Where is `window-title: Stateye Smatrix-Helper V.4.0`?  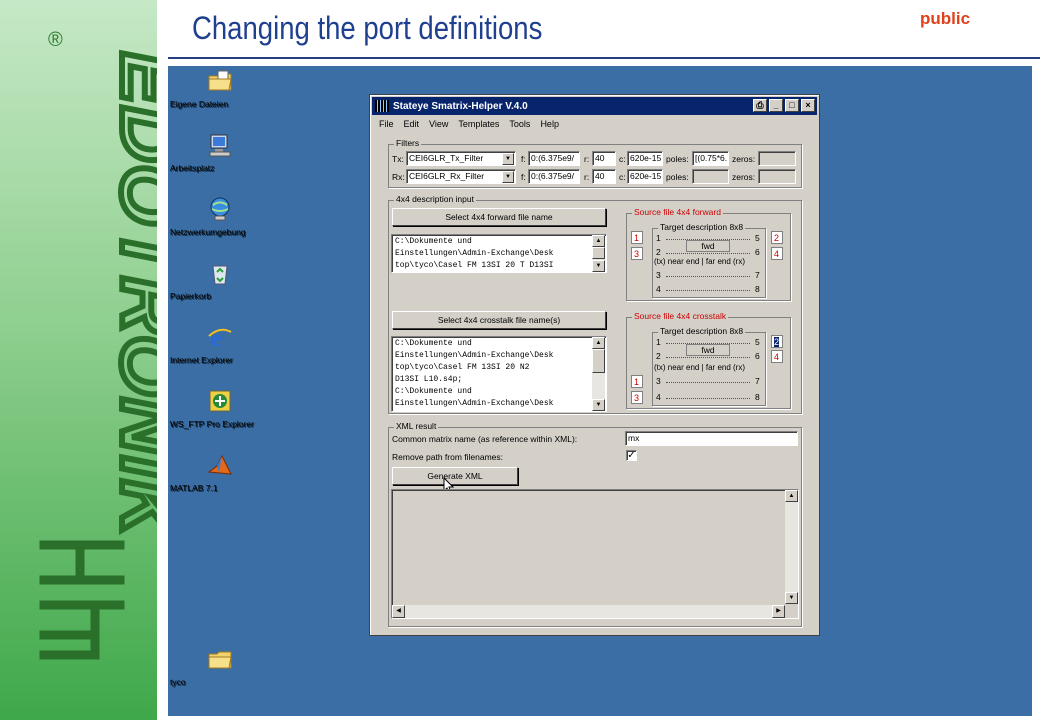 window-title: Stateye Smatrix-Helper V.4.0 is located at coordinates (460, 106).